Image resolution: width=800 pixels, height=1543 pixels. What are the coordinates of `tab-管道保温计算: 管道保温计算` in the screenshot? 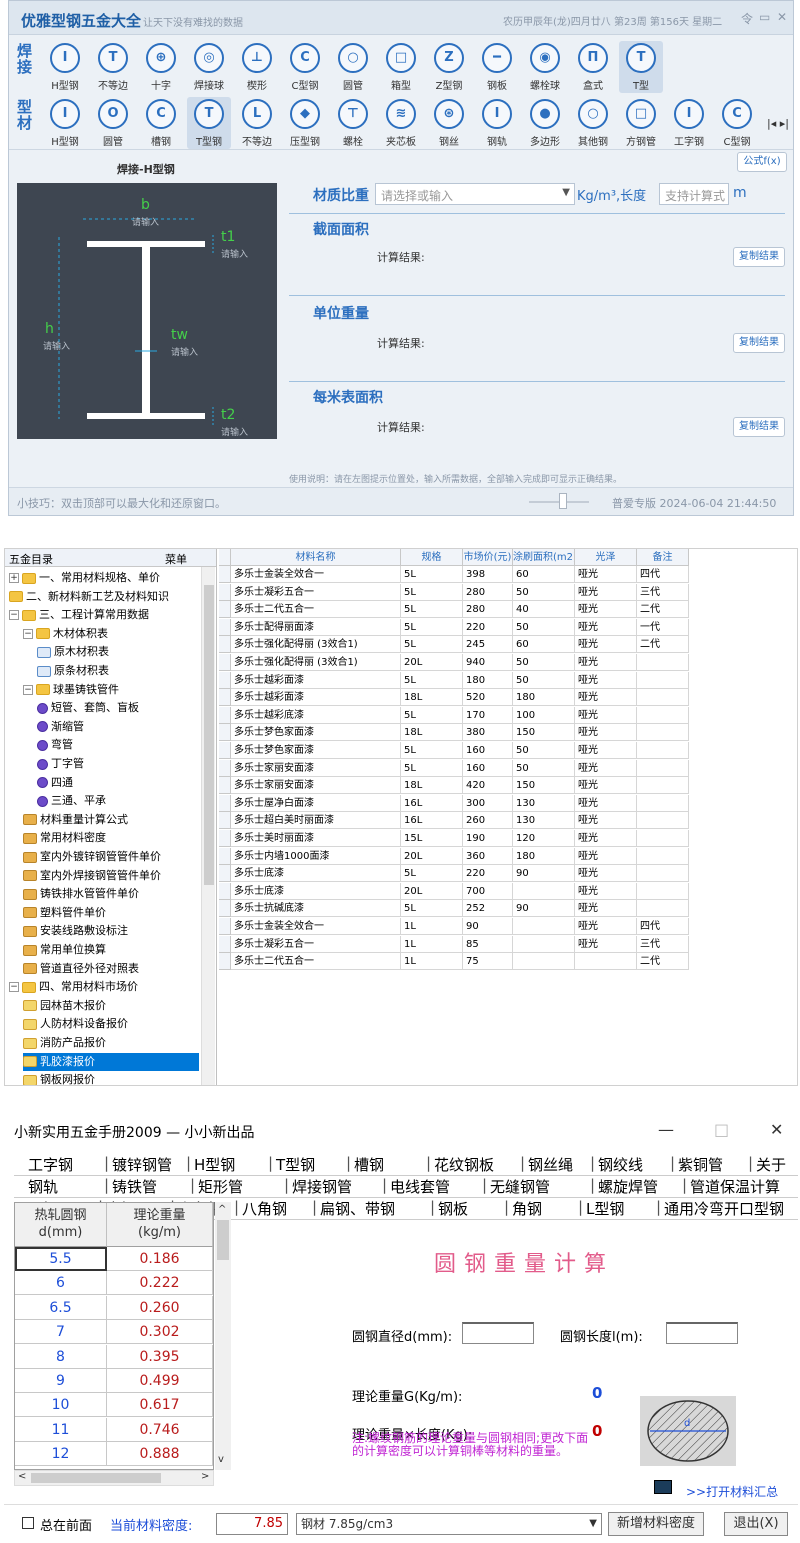 It's located at (735, 1186).